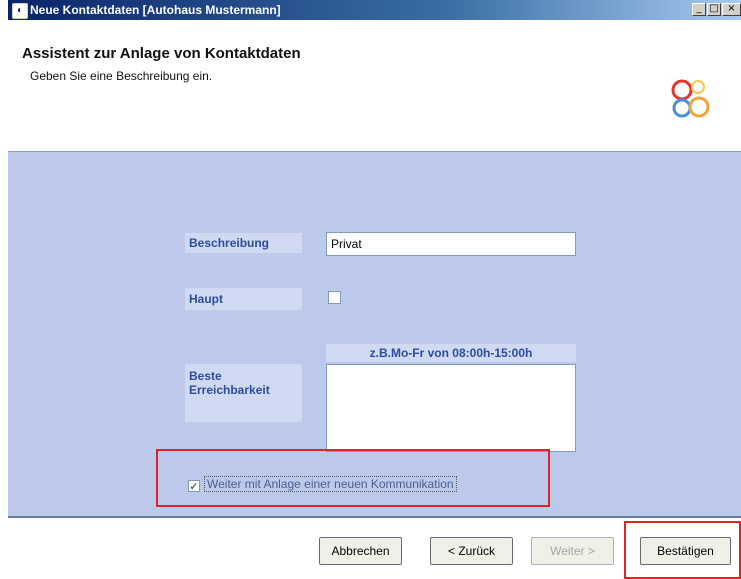 The height and width of the screenshot is (579, 741). I want to click on reachability-hint: z.B.Mo-Fr von 08:00h-15:00h, so click(451, 353).